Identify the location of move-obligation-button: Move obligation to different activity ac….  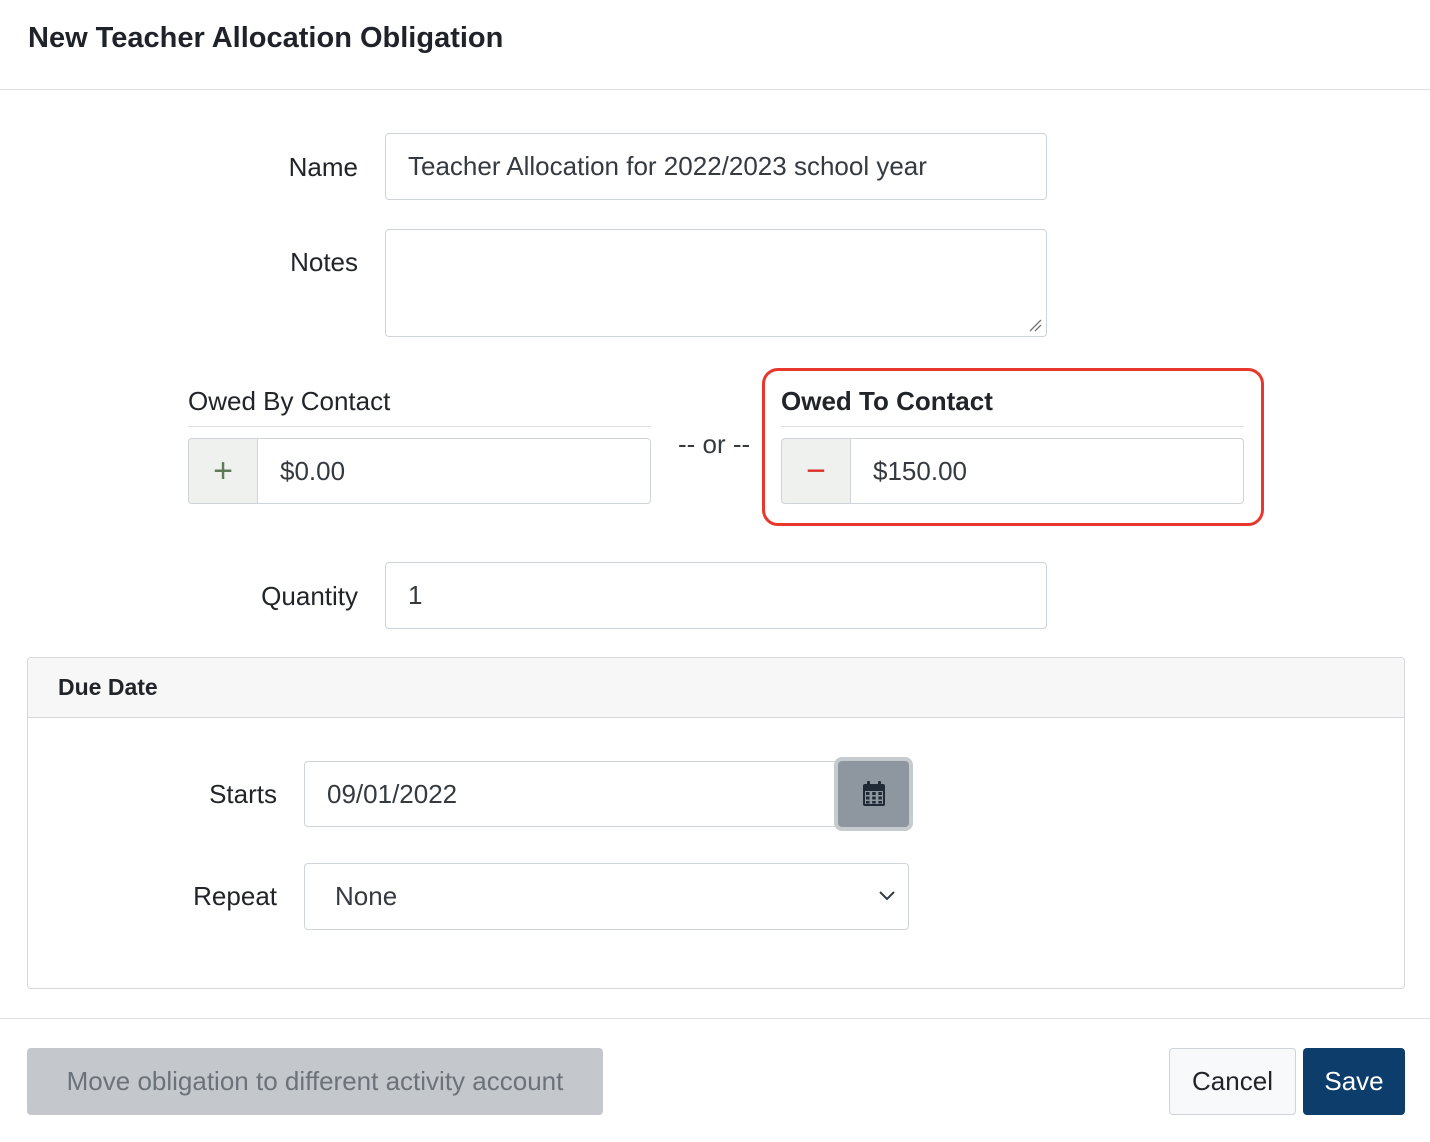
(315, 1081).